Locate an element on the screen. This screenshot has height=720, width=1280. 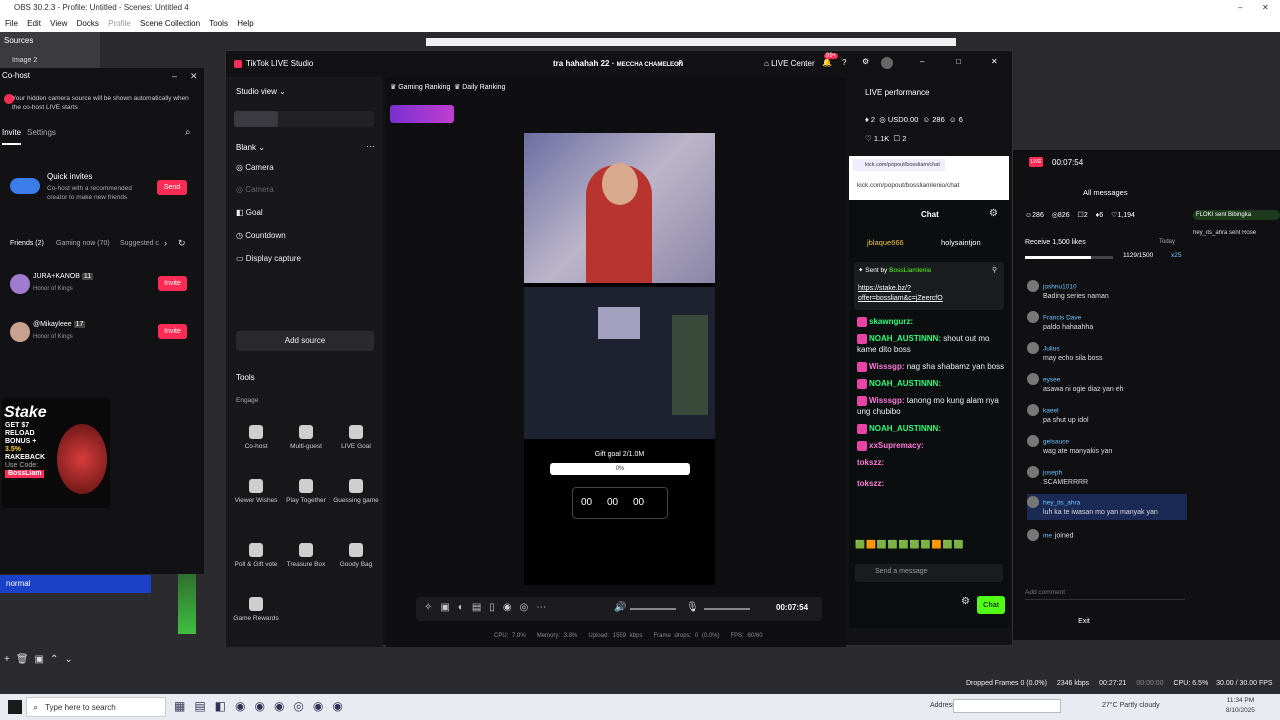
mic-mute-icon: 🎙 is located at coordinates (692, 607).